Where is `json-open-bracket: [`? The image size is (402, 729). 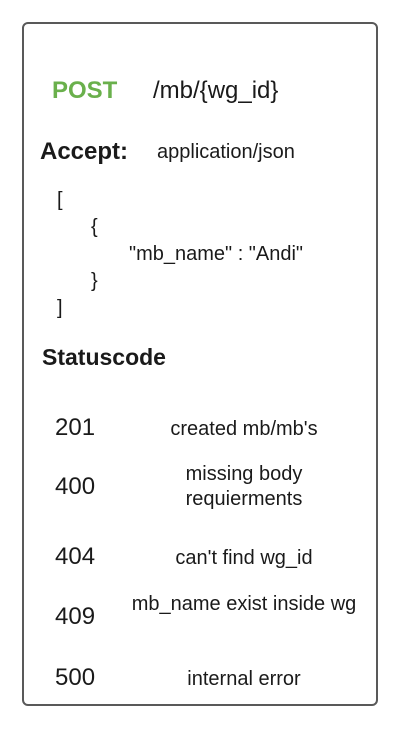
json-open-bracket: [ is located at coordinates (60, 200).